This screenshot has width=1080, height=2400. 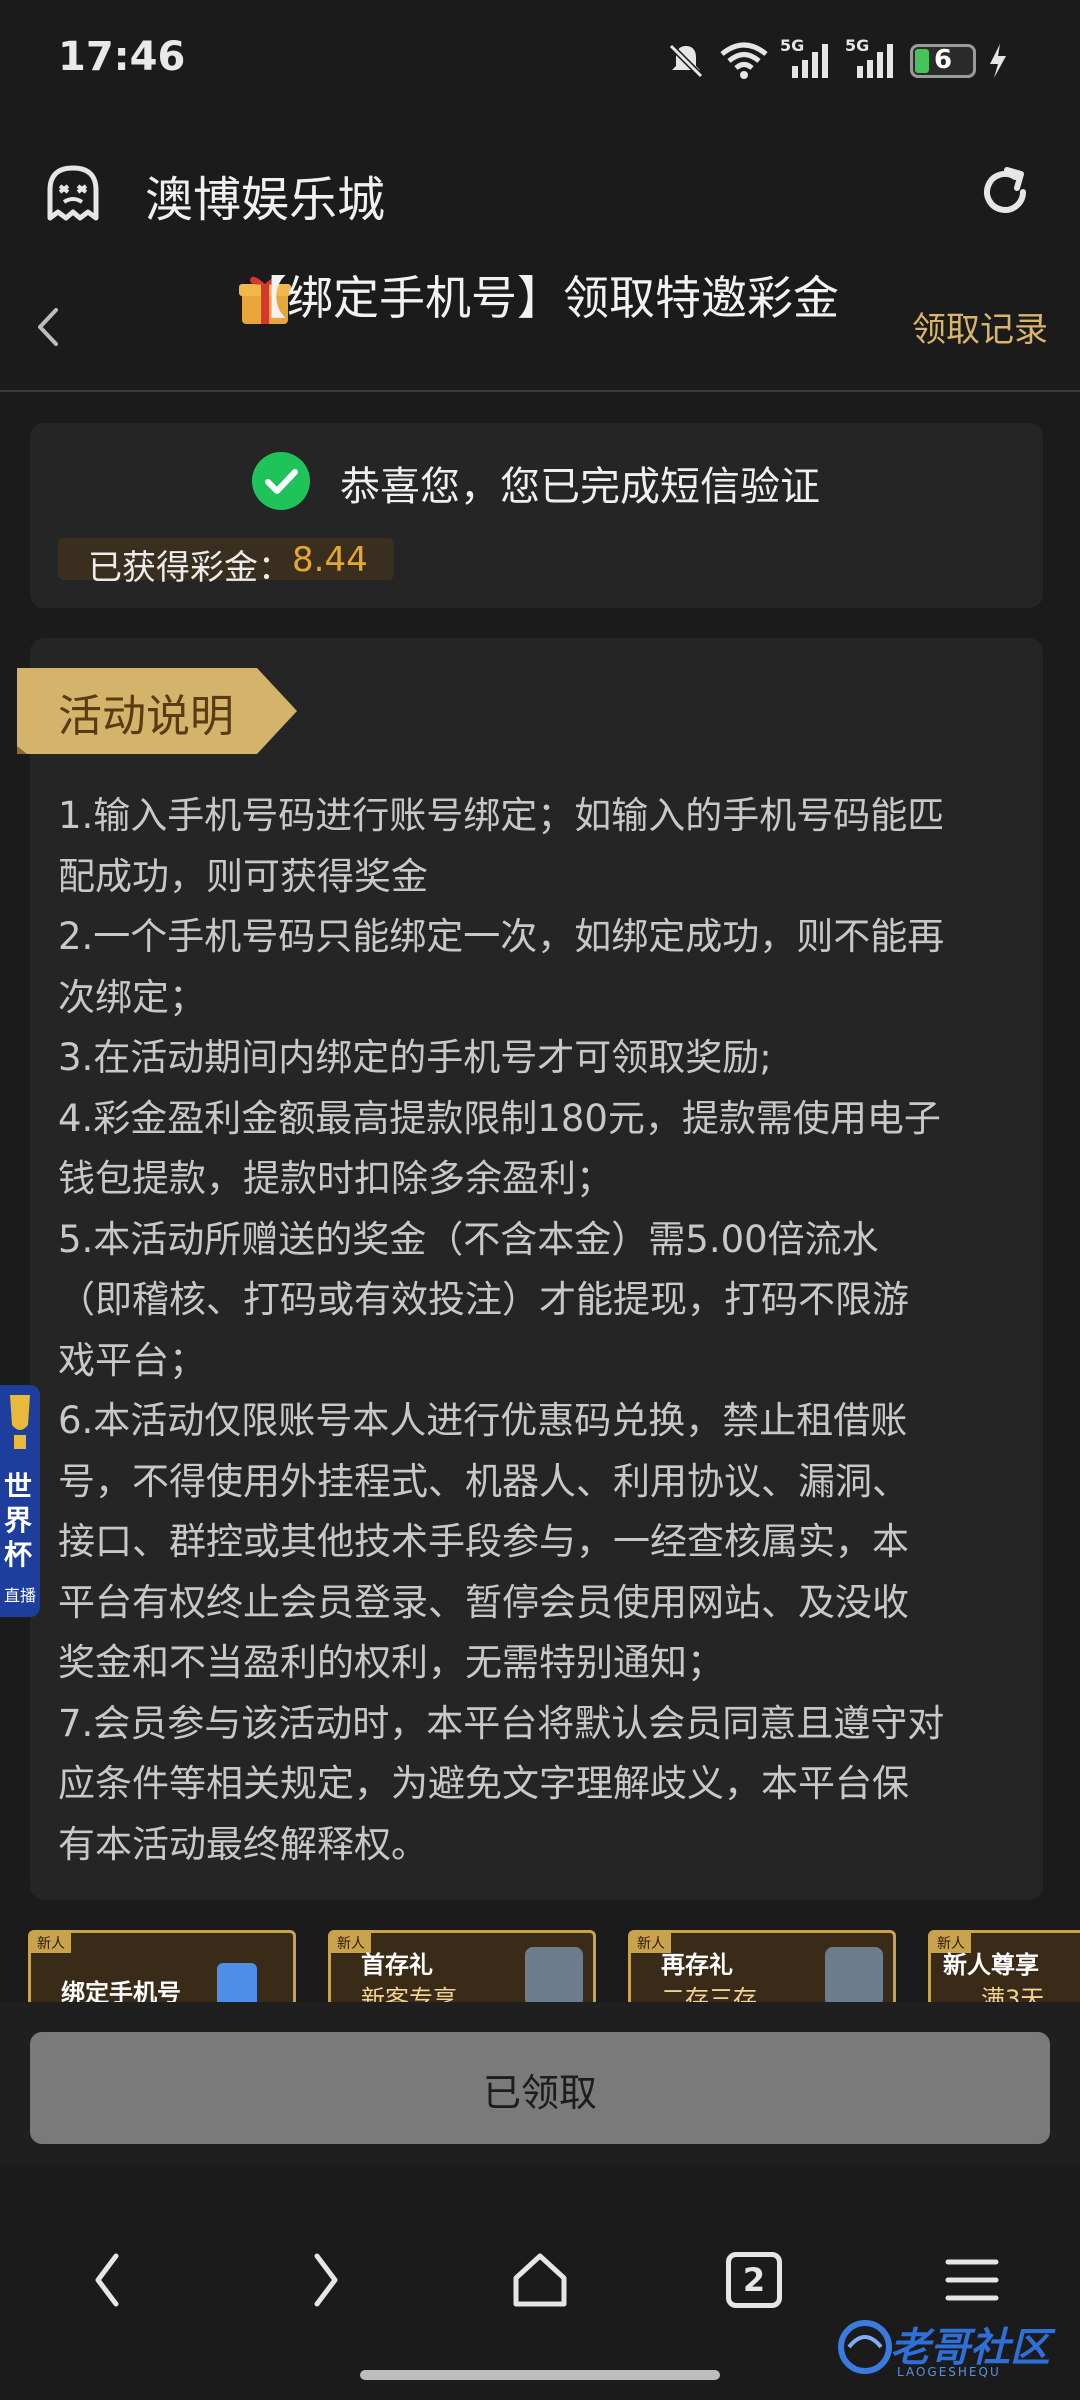 I want to click on mute-icon, so click(x=686, y=61).